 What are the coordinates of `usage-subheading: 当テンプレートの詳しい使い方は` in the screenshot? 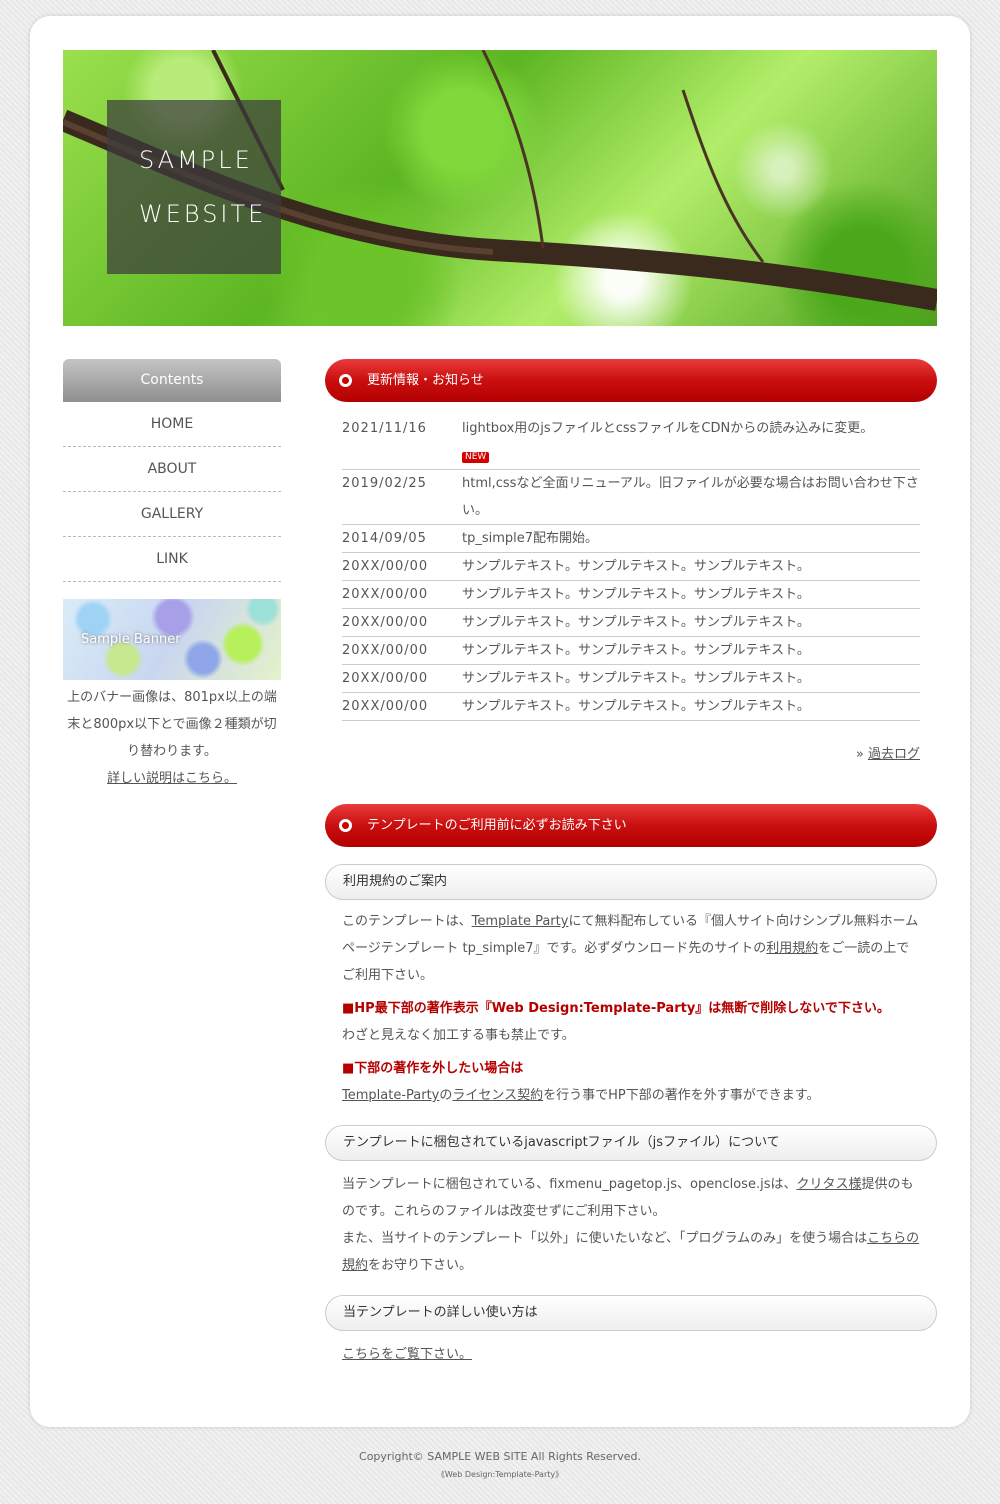 It's located at (631, 1313).